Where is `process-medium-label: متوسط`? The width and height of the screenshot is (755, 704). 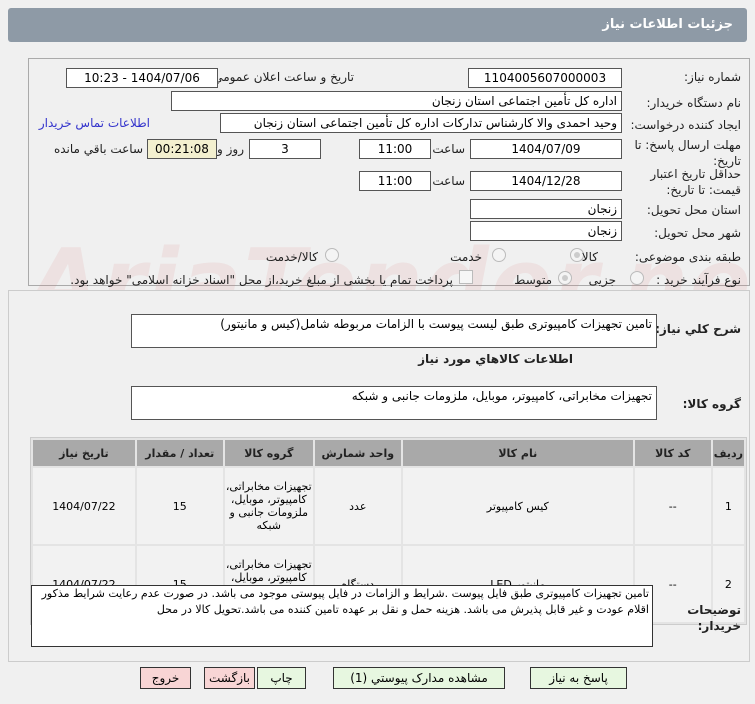
process-medium-label: متوسط is located at coordinates (533, 280).